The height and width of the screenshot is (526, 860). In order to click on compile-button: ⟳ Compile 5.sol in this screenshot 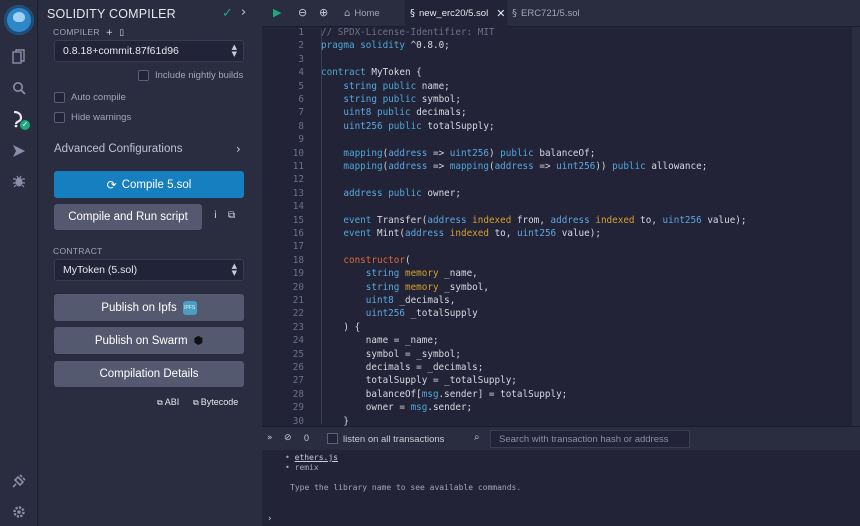, I will do `click(149, 184)`.